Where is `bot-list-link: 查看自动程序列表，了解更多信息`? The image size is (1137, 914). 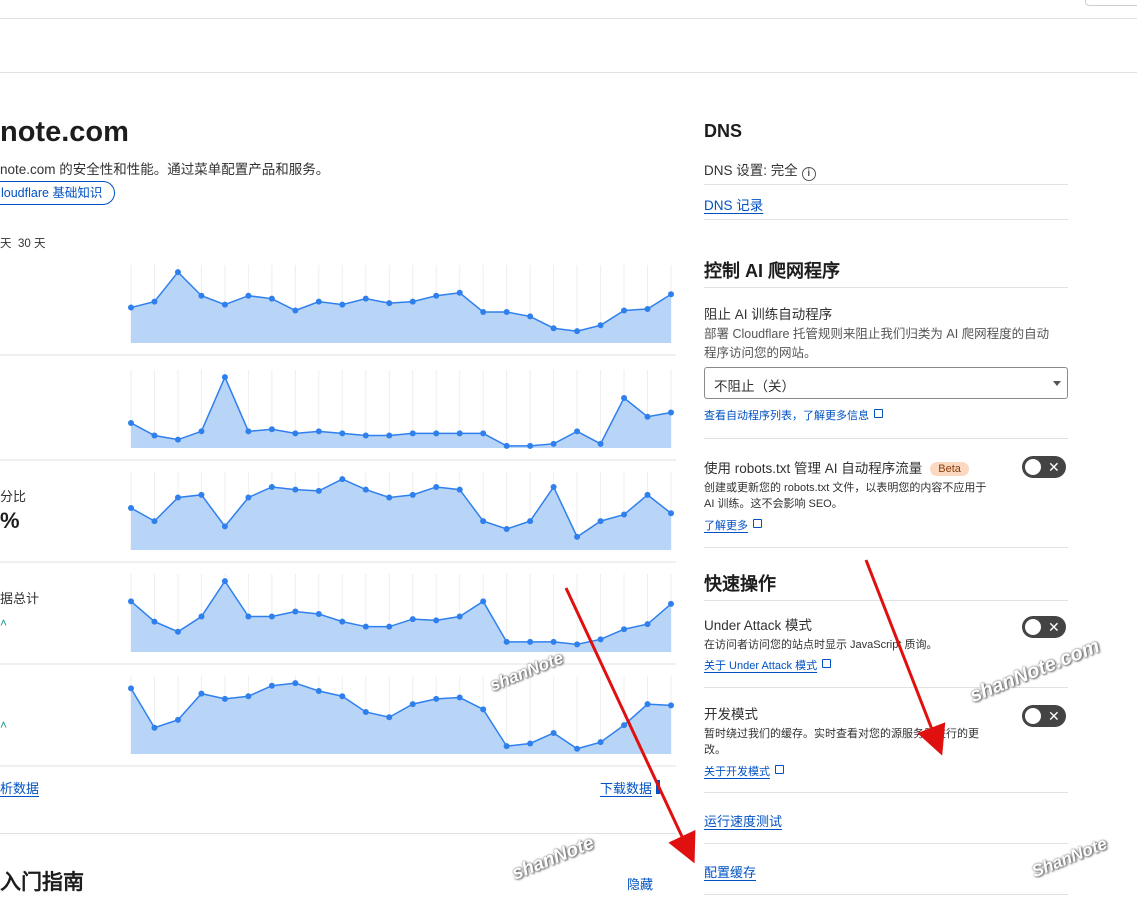
bot-list-link: 查看自动程序列表，了解更多信息 is located at coordinates (793, 415).